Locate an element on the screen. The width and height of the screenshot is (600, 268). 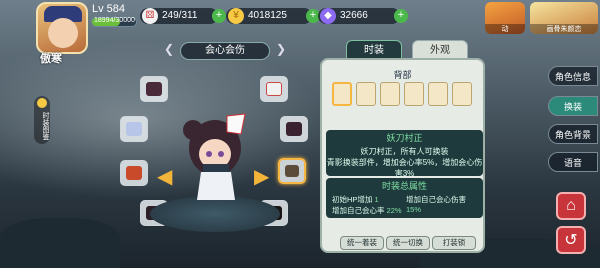
uniform-switch-button: 统一切换 is located at coordinates (408, 243).